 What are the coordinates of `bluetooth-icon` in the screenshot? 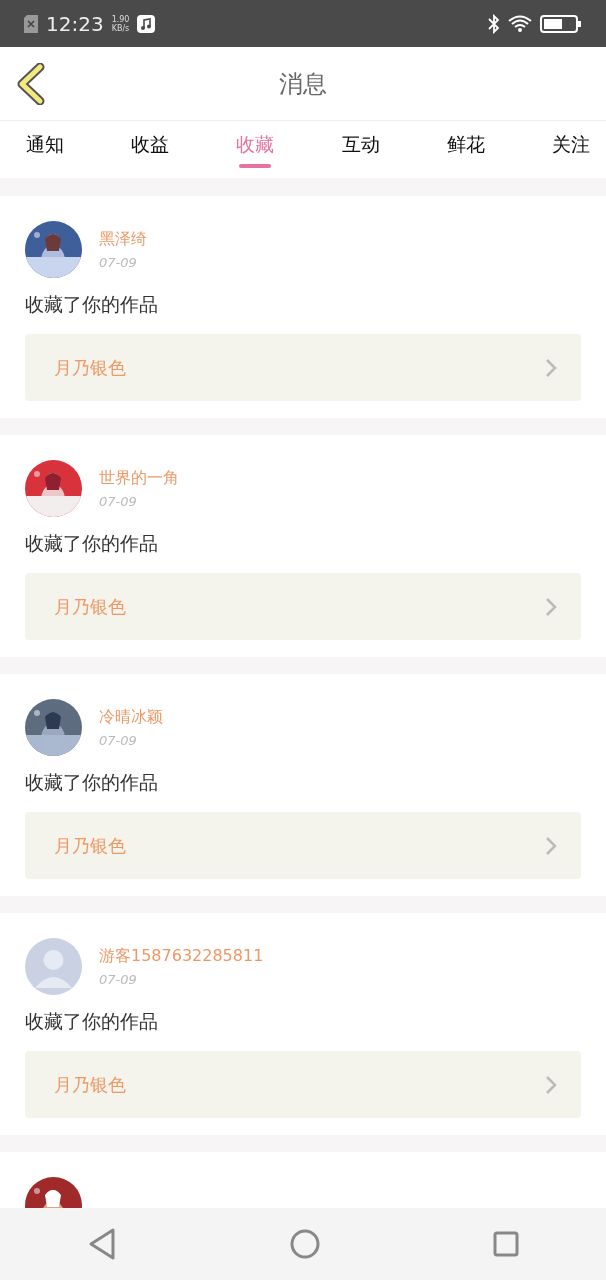 It's located at (494, 23).